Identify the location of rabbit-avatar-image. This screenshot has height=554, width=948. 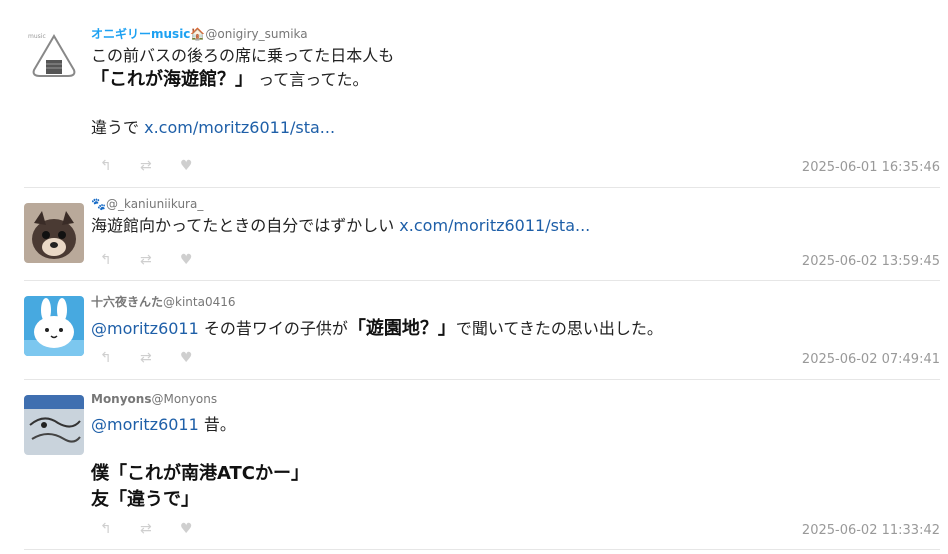
(54, 326).